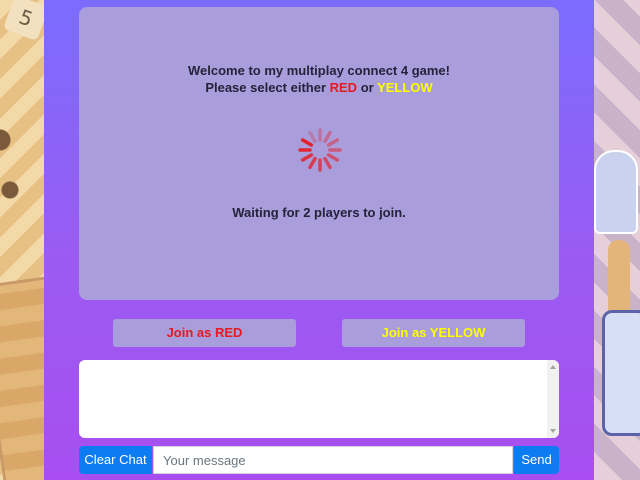 The width and height of the screenshot is (640, 480). Describe the element at coordinates (319, 212) in the screenshot. I see `waiting-message: Waiting for 2 players to join.` at that location.